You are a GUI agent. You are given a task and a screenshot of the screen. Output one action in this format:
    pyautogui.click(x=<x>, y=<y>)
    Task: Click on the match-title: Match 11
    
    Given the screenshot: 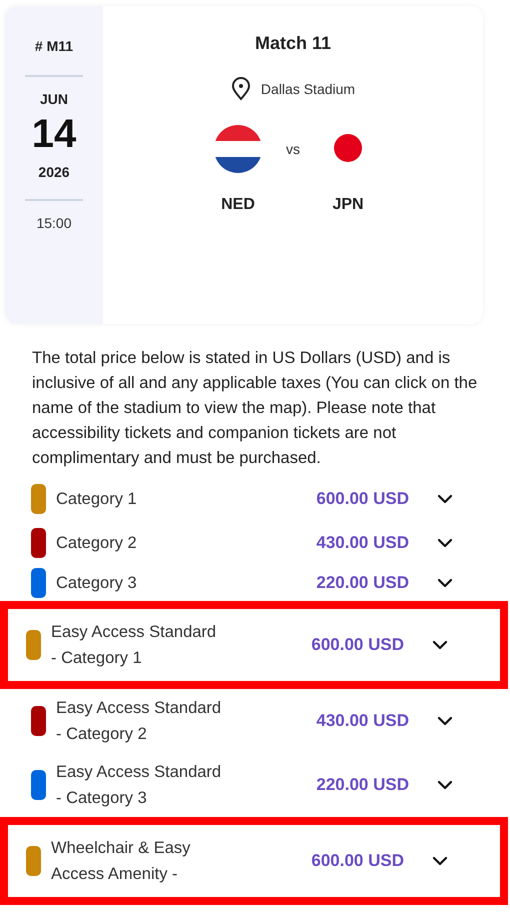 What is the action you would take?
    pyautogui.click(x=293, y=43)
    